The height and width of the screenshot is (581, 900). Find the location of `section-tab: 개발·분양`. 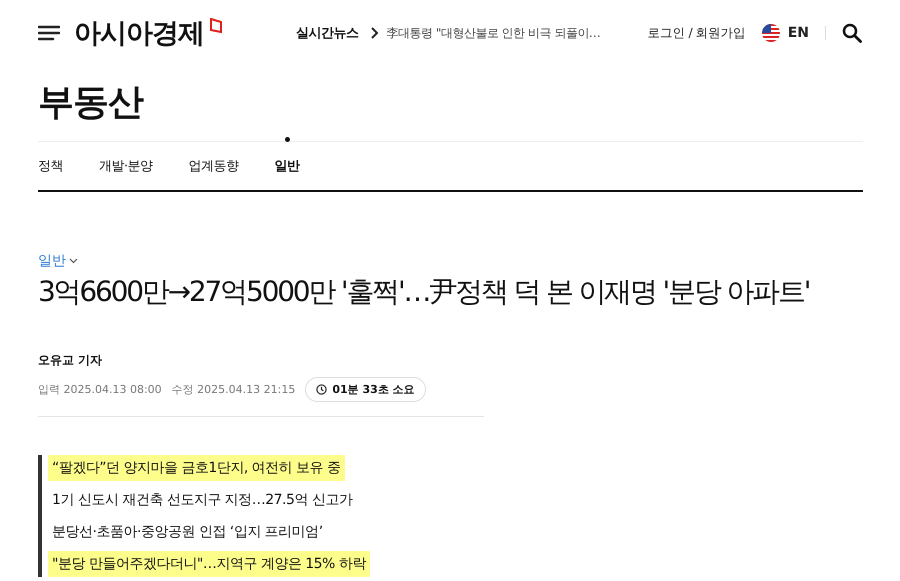

section-tab: 개발·분양 is located at coordinates (126, 166).